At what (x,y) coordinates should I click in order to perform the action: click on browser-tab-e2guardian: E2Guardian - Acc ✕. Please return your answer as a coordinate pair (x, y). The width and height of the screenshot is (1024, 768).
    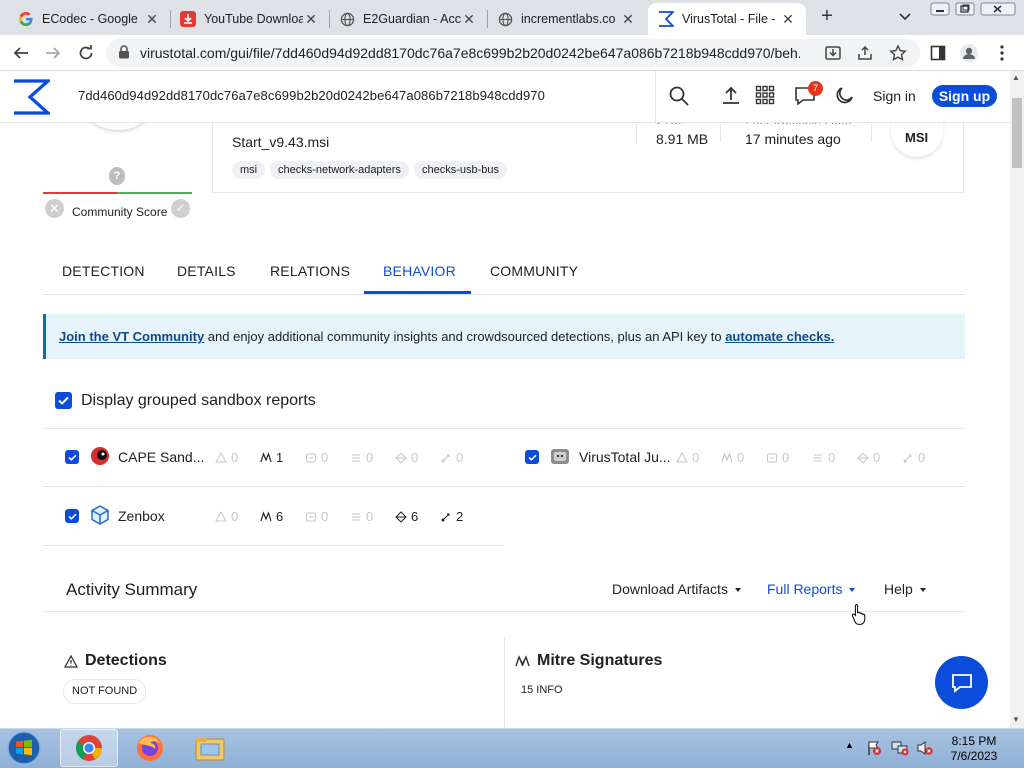
    Looking at the image, I should click on (408, 19).